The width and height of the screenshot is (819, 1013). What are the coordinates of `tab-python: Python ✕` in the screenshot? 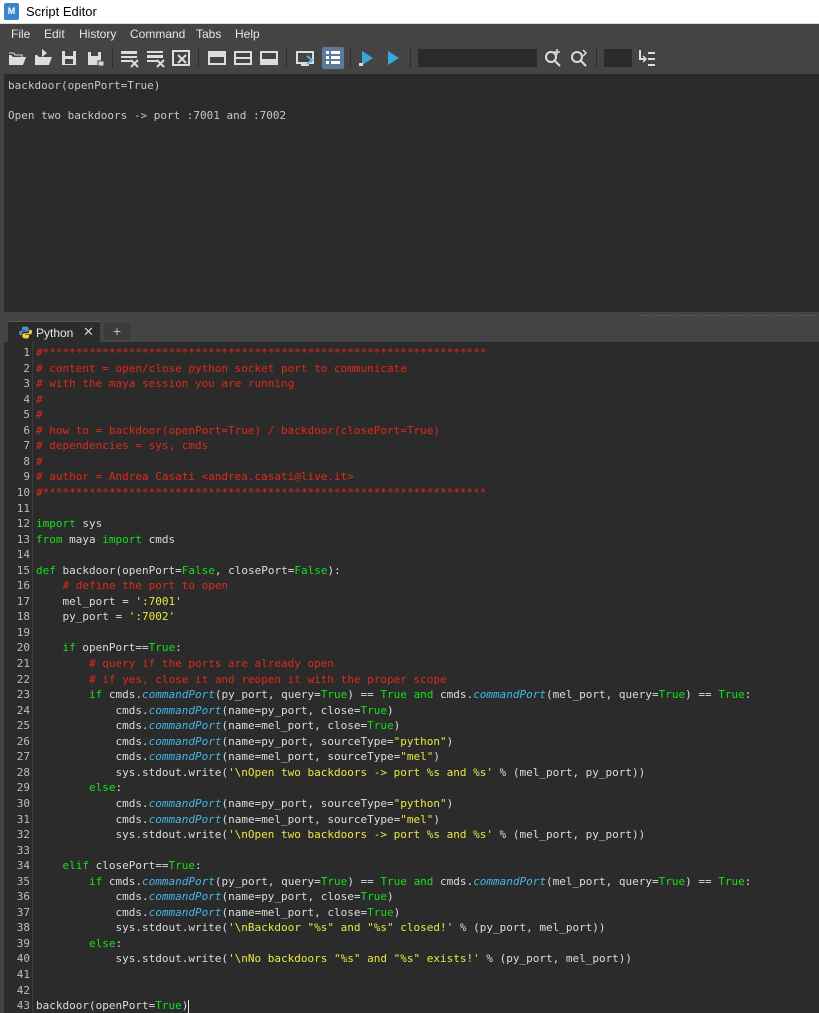 It's located at (54, 332).